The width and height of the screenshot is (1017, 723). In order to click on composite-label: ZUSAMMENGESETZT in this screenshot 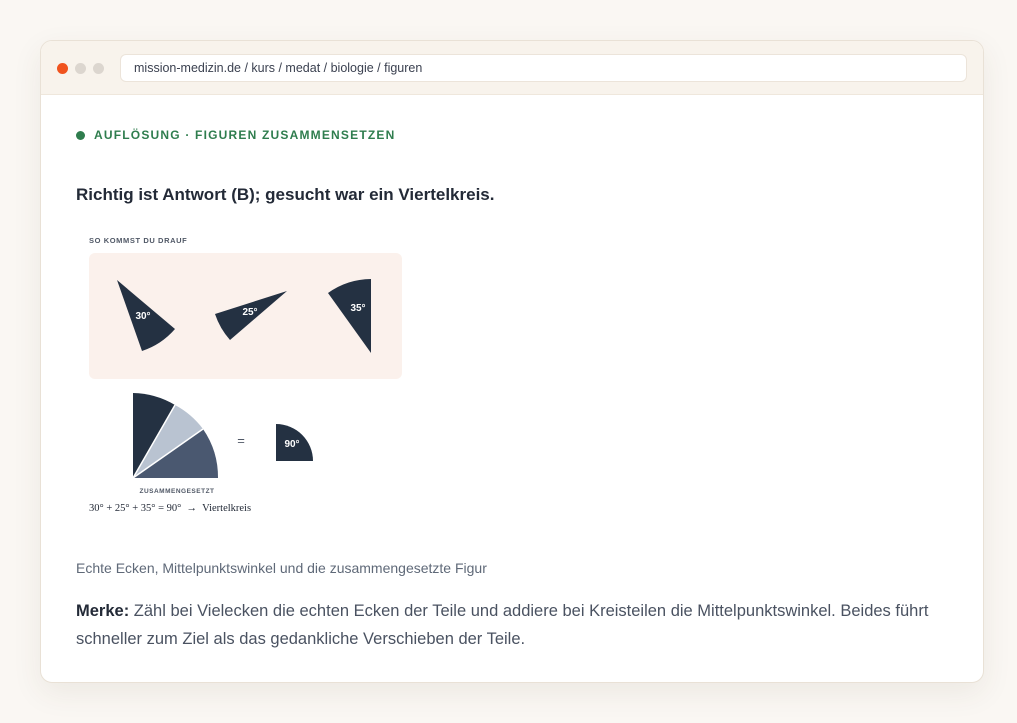, I will do `click(176, 491)`.